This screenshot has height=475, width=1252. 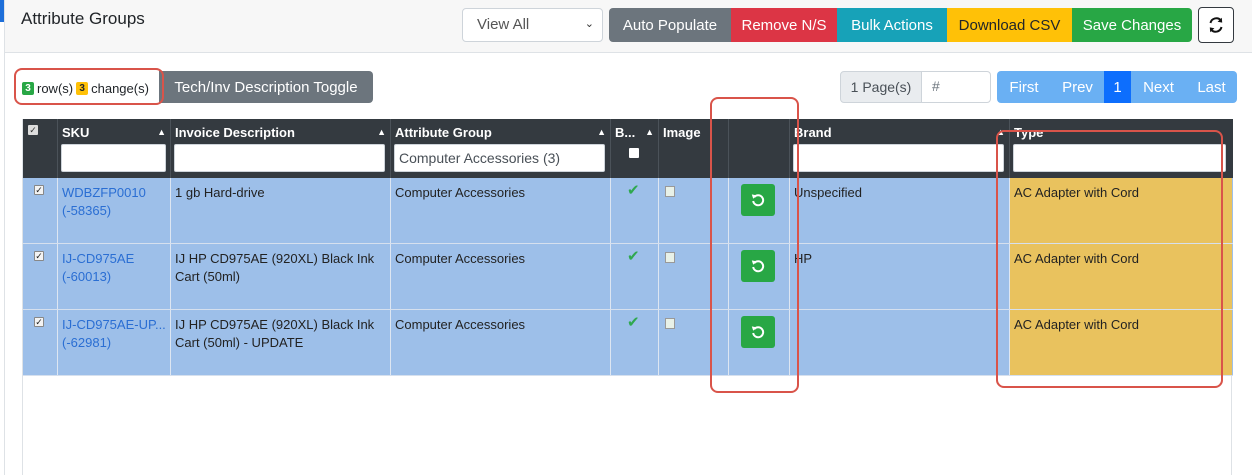 I want to click on last-page-button: Last, so click(x=1211, y=87).